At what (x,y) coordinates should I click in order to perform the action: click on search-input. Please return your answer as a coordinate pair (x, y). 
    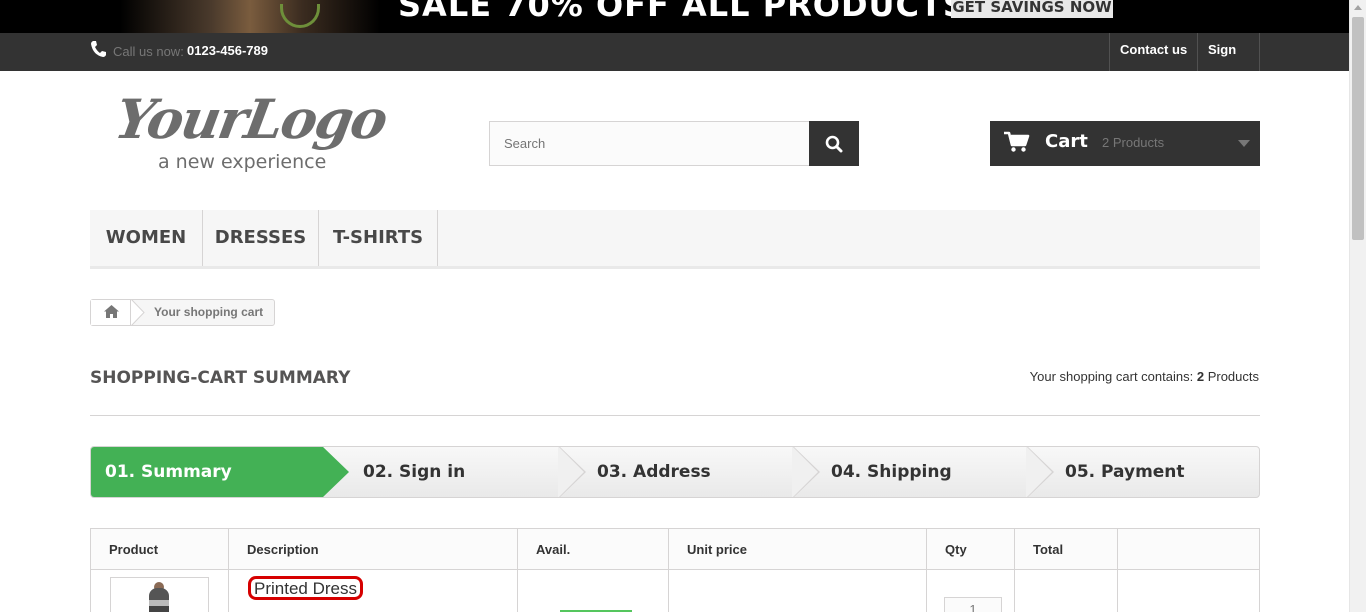
    Looking at the image, I should click on (649, 143).